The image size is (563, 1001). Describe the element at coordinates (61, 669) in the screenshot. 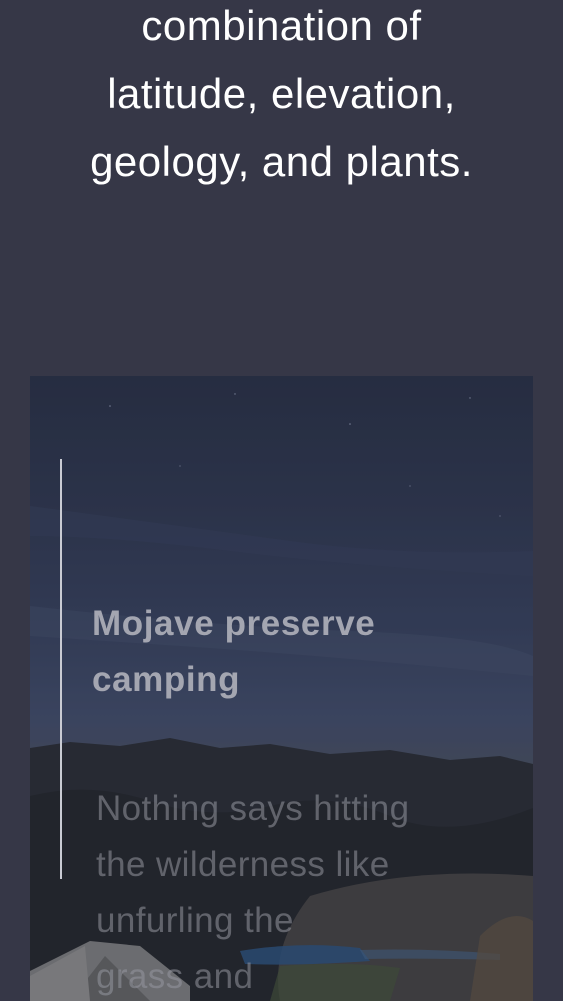

I see `accent-divider` at that location.